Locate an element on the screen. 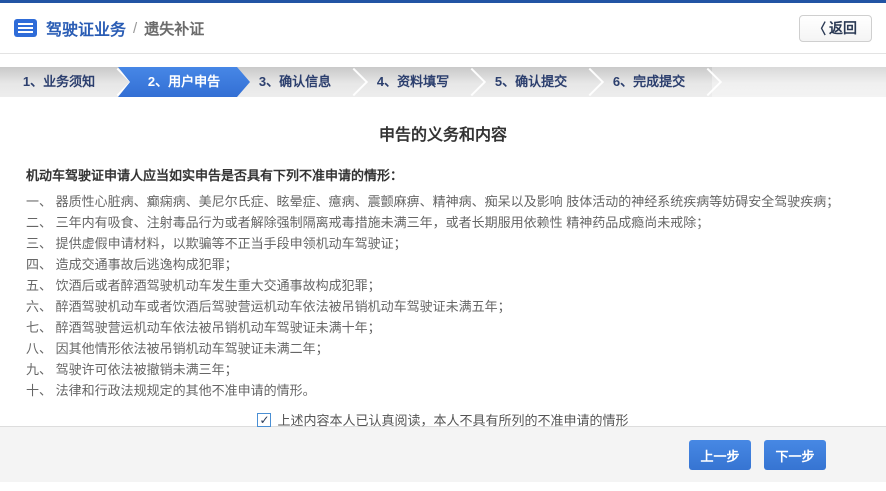 Image resolution: width=886 pixels, height=491 pixels. step-5-confirm-submit: 5、确认提交 is located at coordinates (538, 82).